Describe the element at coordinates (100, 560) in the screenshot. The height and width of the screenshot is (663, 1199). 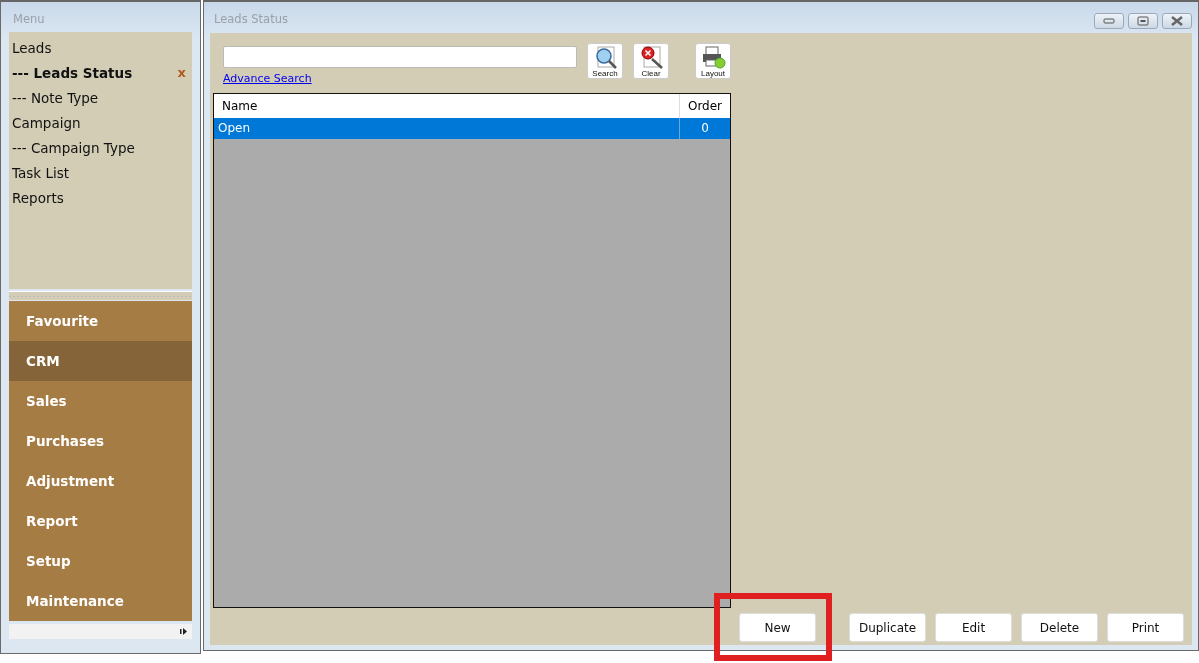
I see `module-tab: Setup` at that location.